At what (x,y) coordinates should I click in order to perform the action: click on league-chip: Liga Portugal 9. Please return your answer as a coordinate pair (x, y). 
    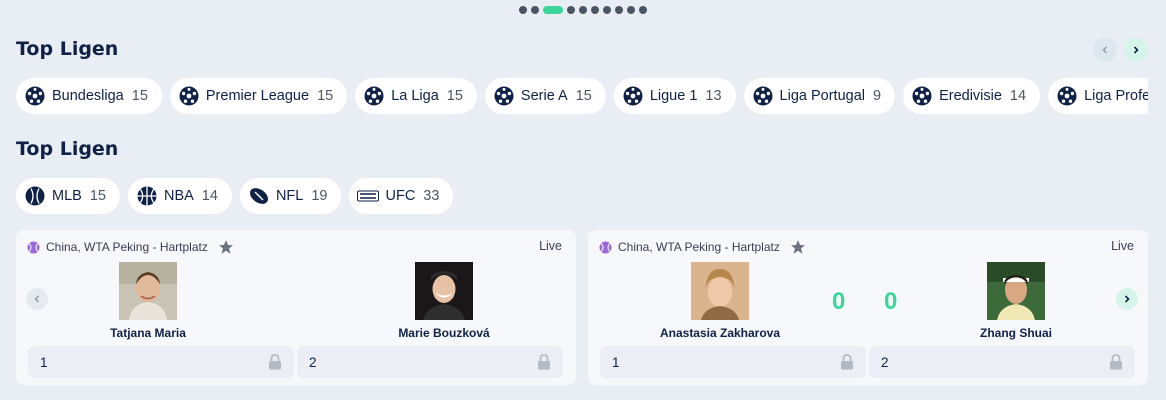
    Looking at the image, I should click on (819, 96).